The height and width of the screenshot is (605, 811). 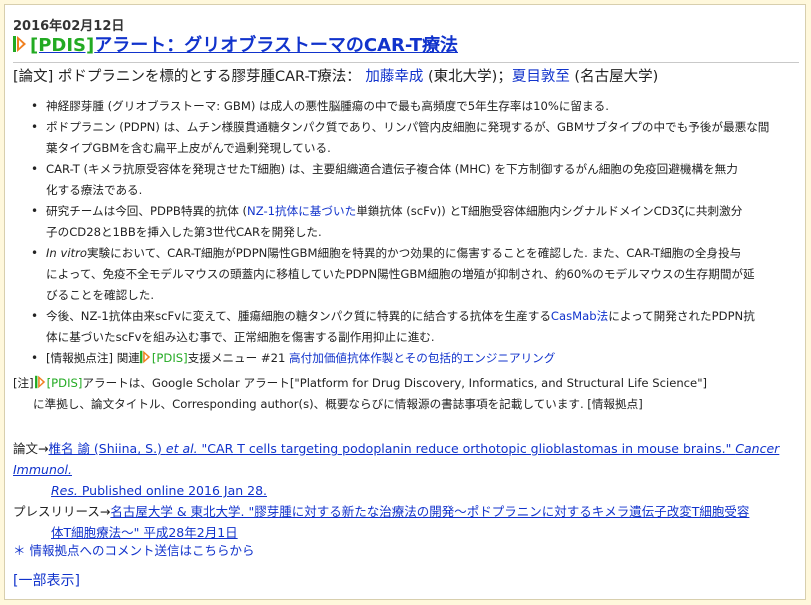 I want to click on bullet-text: によって開発されたPDPN抗, so click(x=681, y=316).